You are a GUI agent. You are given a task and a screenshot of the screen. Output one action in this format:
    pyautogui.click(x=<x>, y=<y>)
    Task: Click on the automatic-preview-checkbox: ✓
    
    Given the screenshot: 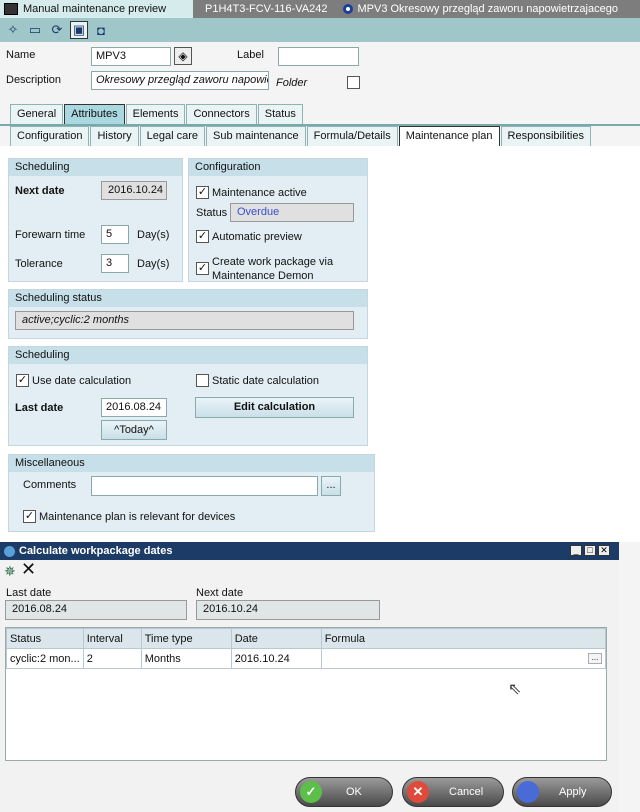 What is the action you would take?
    pyautogui.click(x=202, y=236)
    